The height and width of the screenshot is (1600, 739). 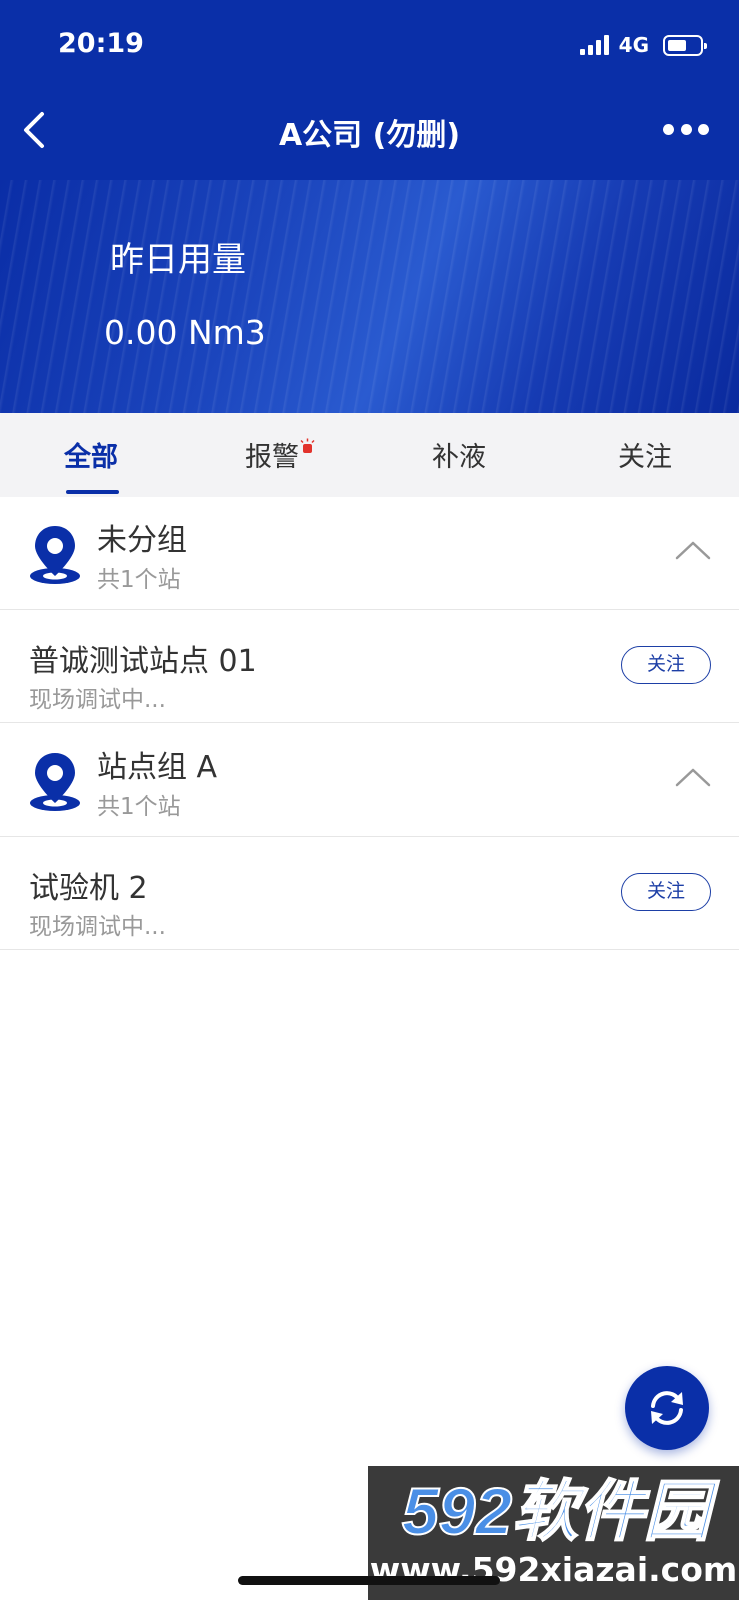 What do you see at coordinates (369, 553) in the screenshot?
I see `group-header: 未分组 共1个站` at bounding box center [369, 553].